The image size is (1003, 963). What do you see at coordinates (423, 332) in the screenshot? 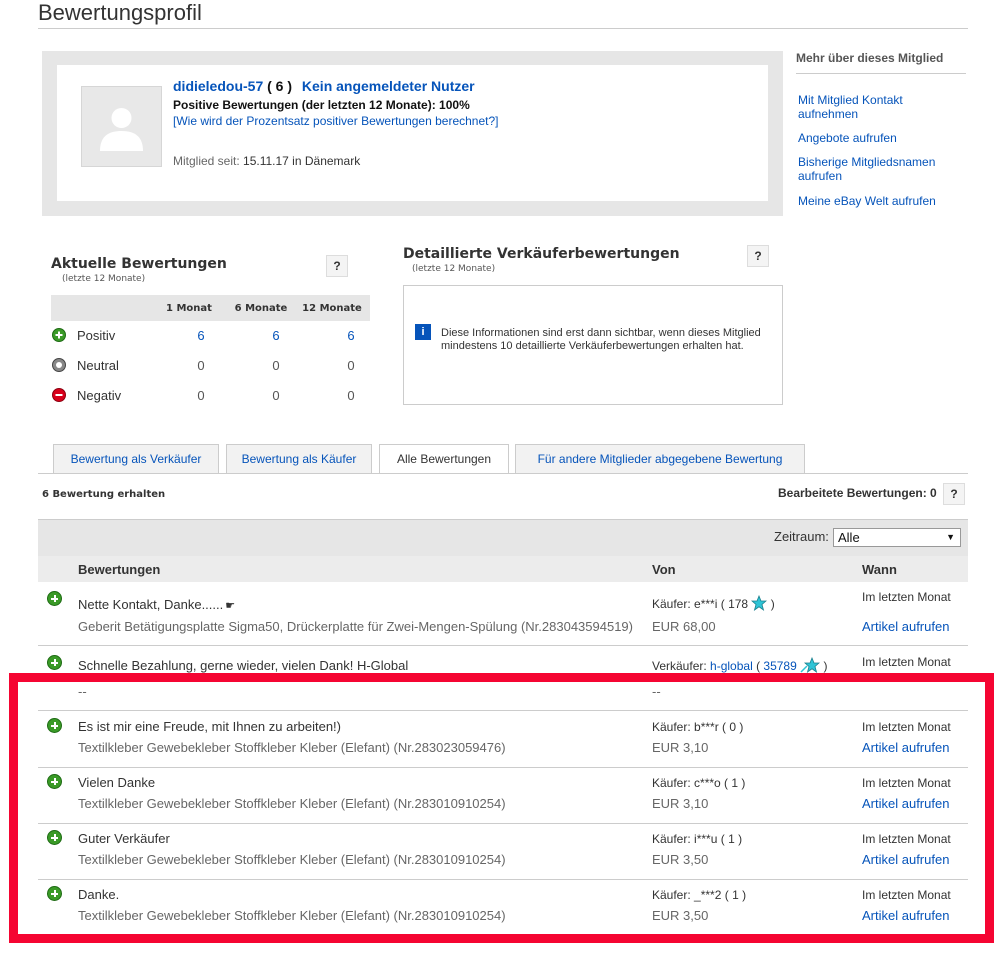
I see `info-icon: i` at bounding box center [423, 332].